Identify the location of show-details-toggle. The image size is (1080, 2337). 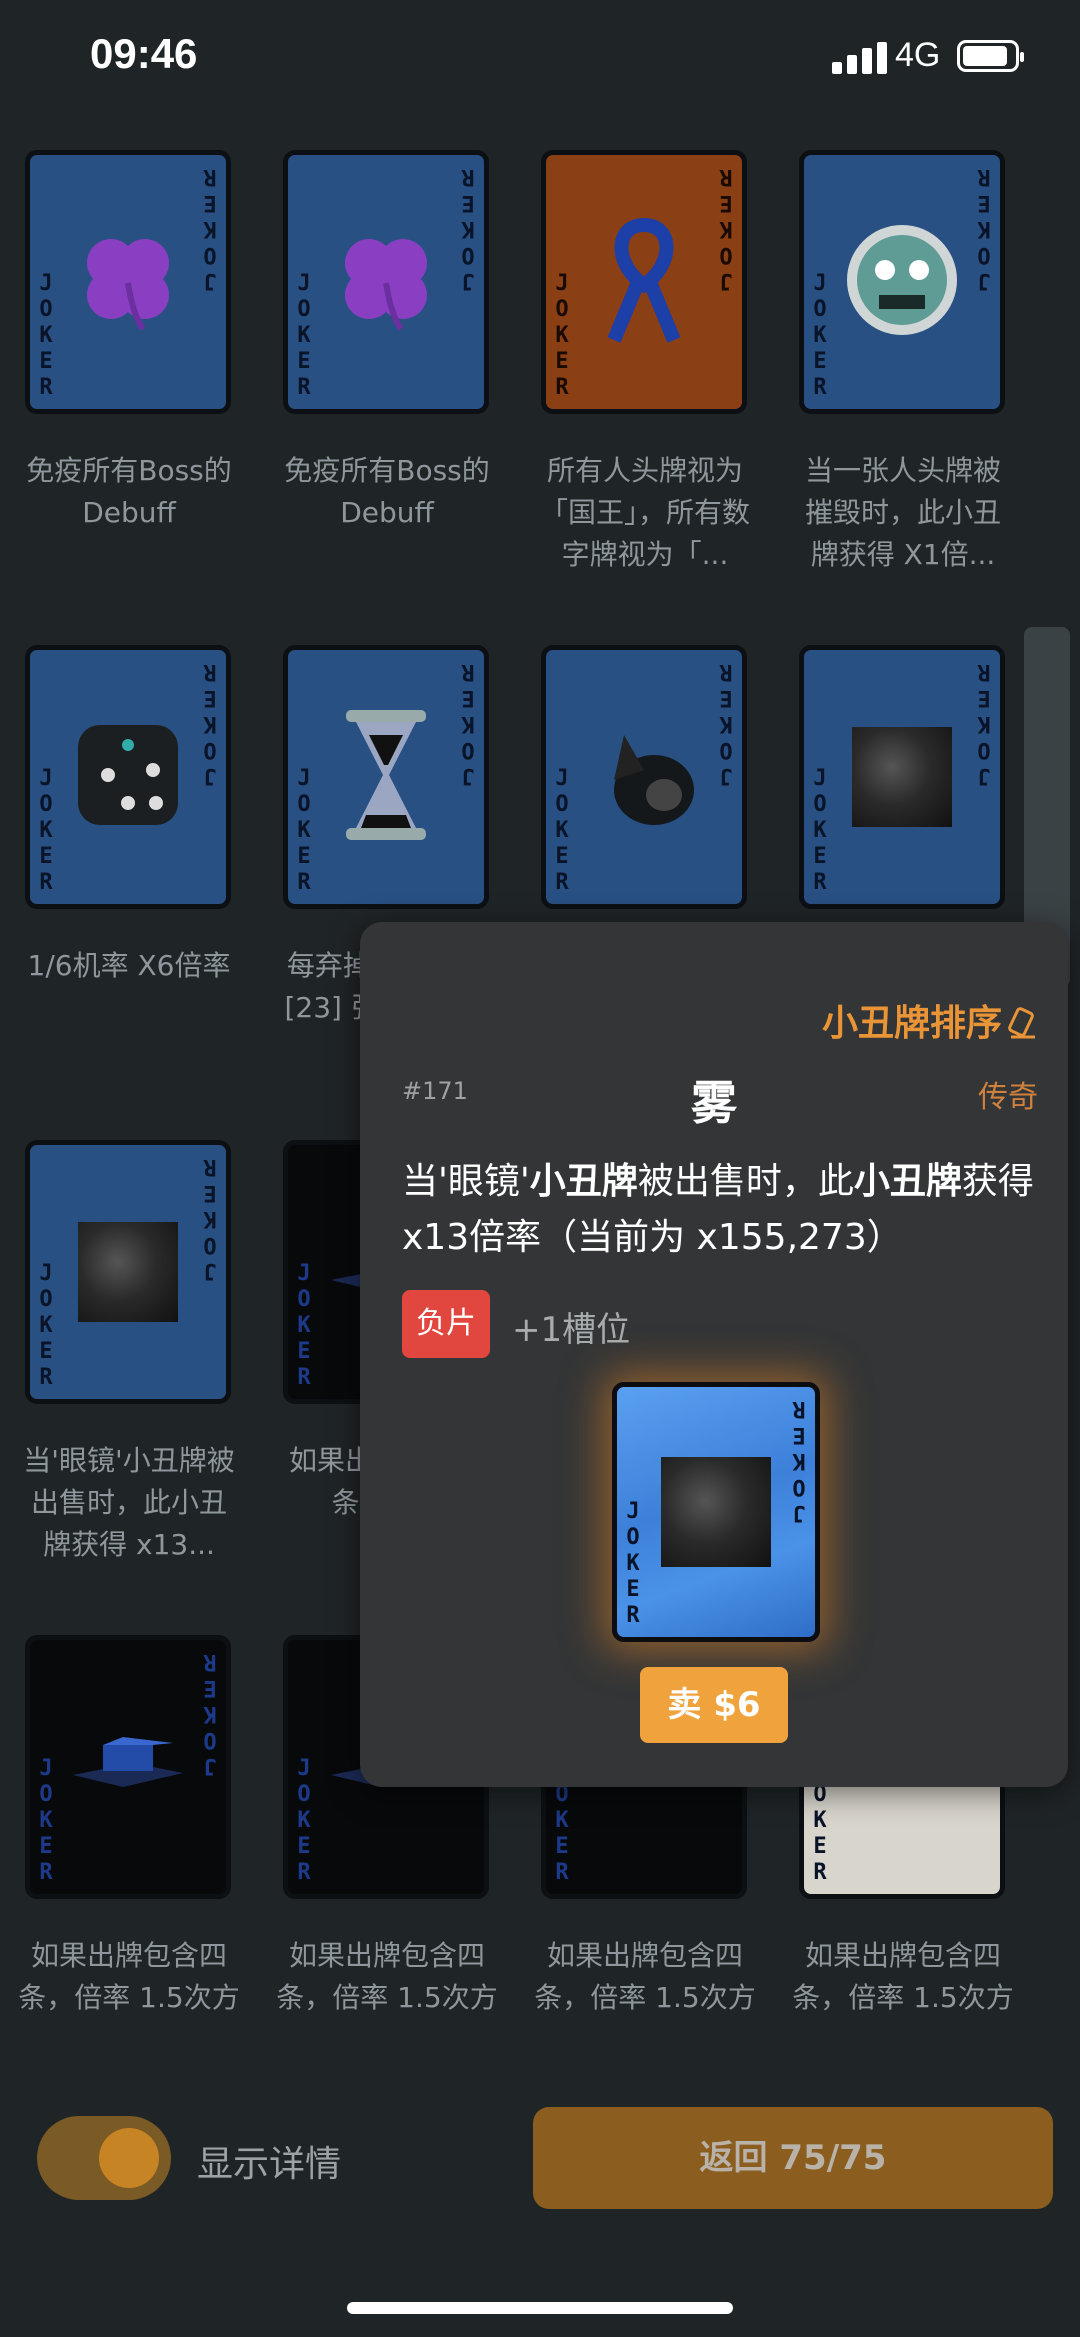
(104, 2158).